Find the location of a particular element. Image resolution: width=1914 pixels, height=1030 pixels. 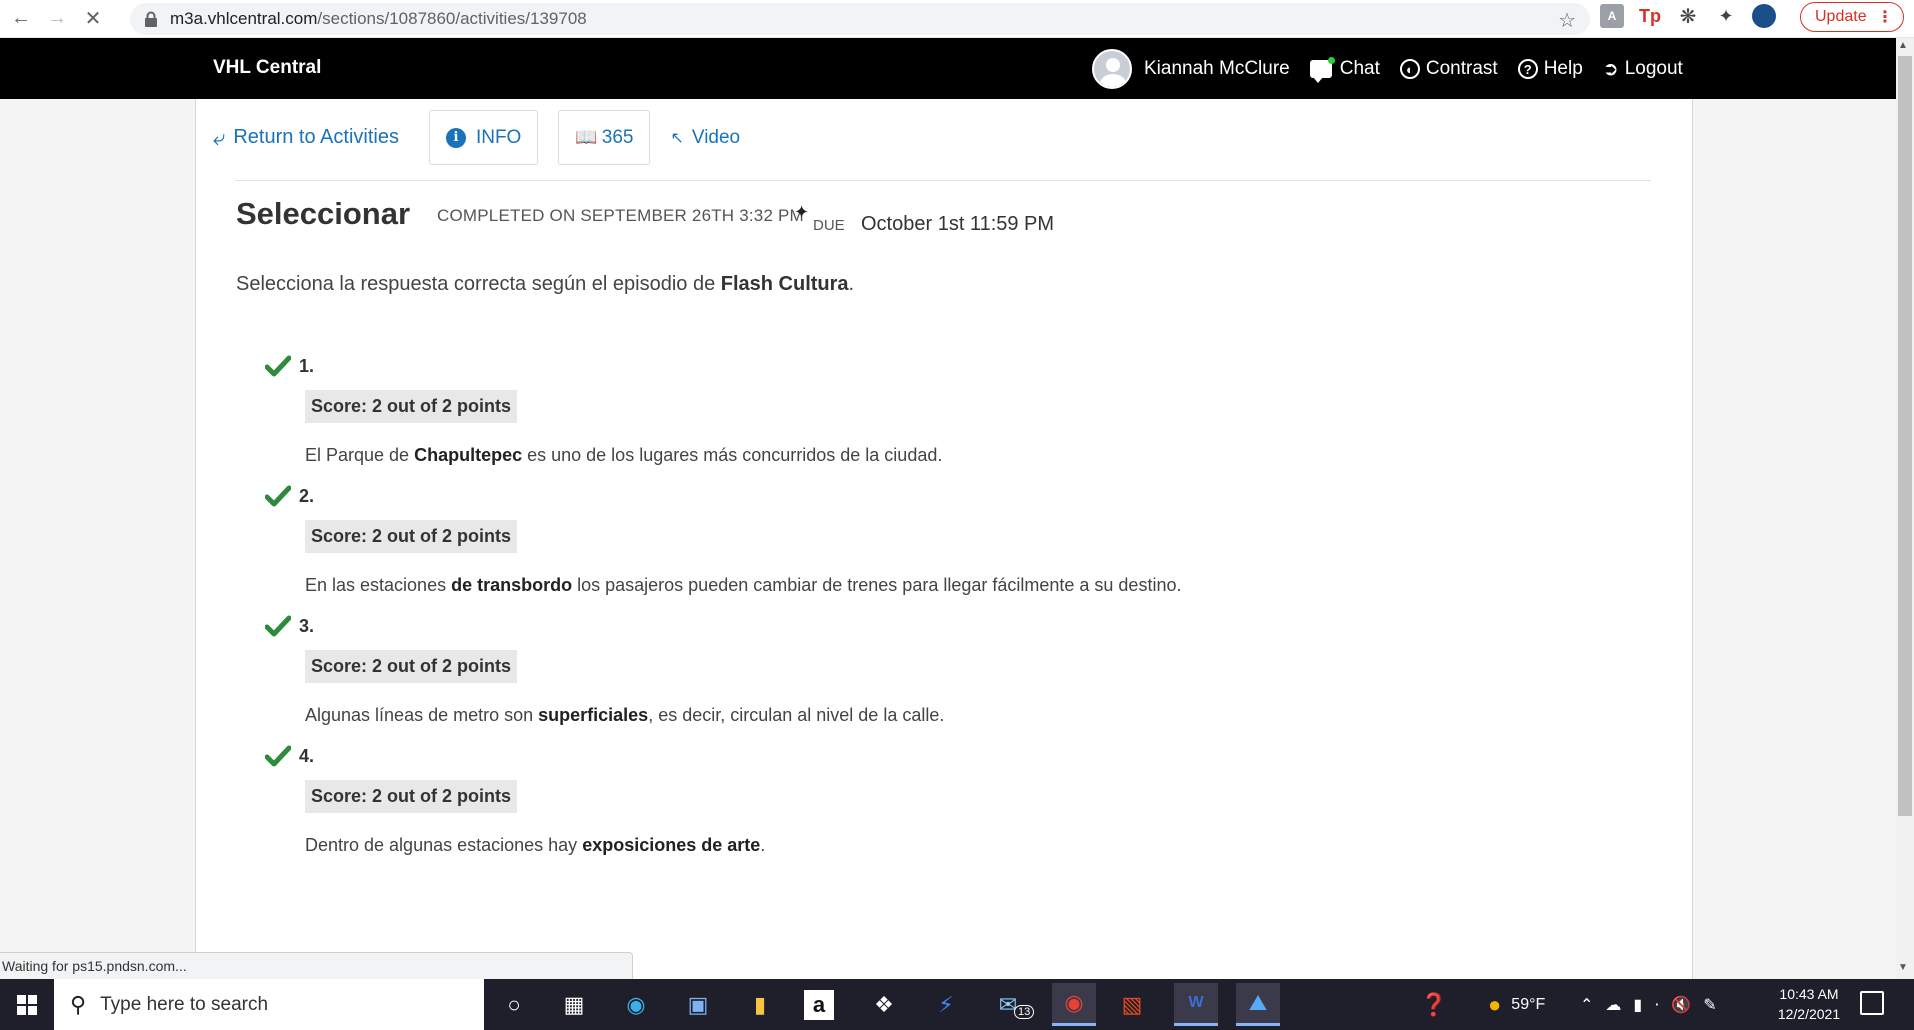

scroll-down-icon: ▼ is located at coordinates (1903, 967).